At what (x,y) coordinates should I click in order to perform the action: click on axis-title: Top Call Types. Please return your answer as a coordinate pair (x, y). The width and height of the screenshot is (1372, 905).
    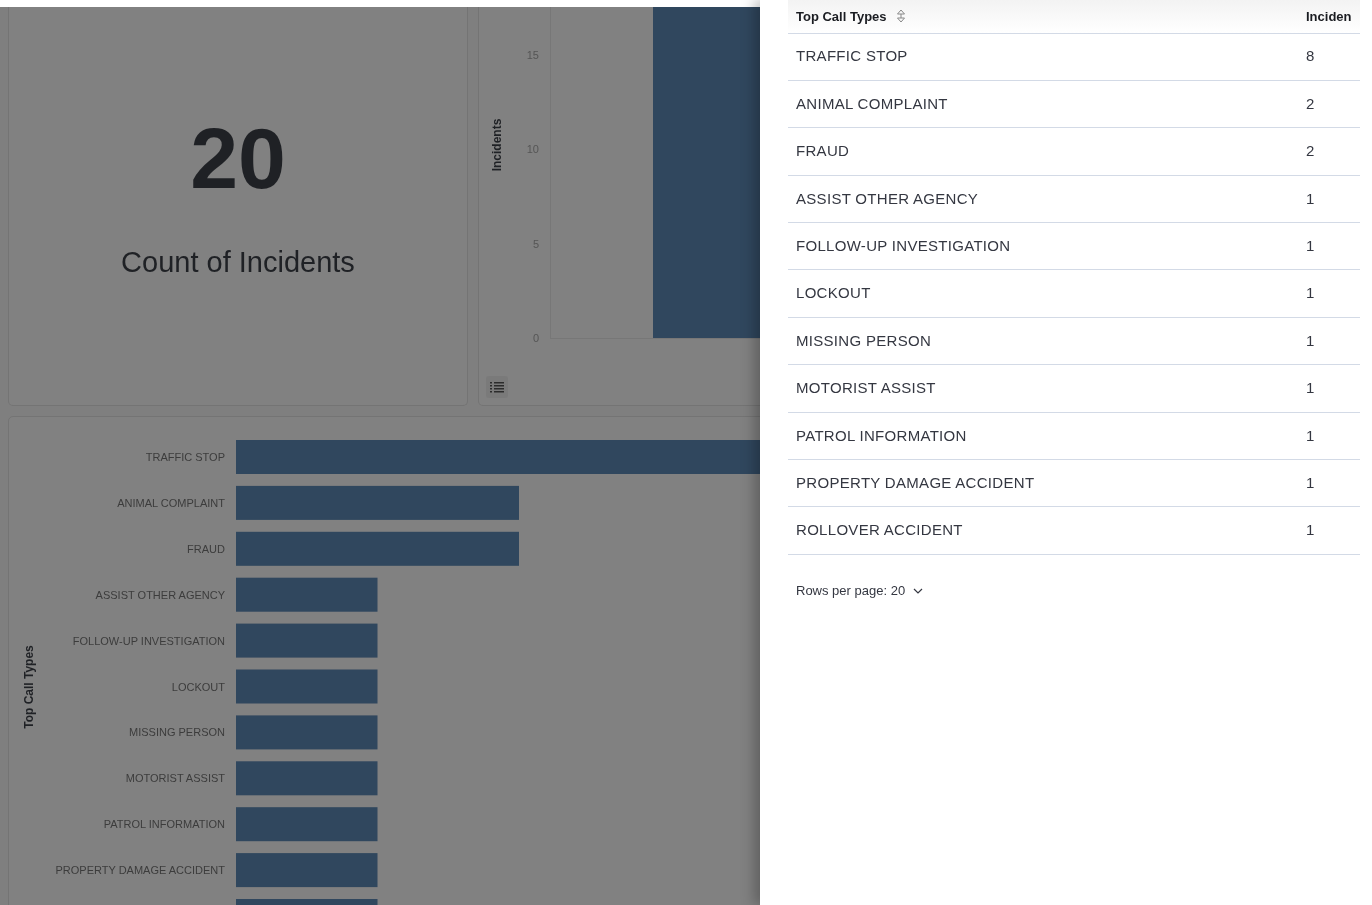
    Looking at the image, I should click on (29, 687).